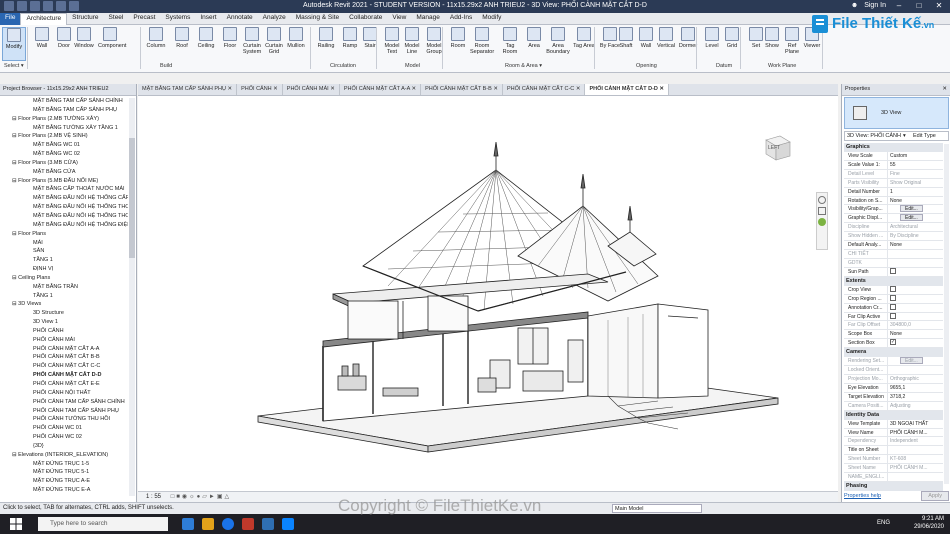  I want to click on view-scale: 1 : 55, so click(153, 497).